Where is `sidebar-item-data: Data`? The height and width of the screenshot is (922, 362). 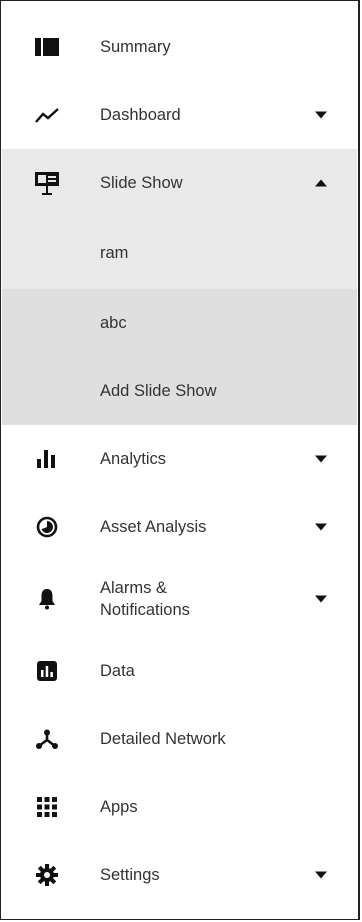 sidebar-item-data: Data is located at coordinates (179, 671).